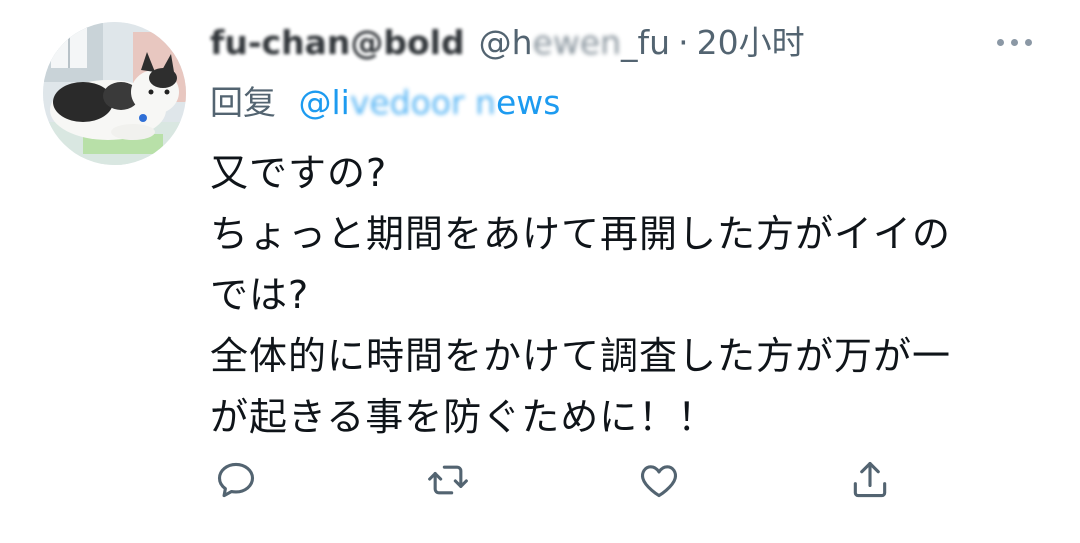  I want to click on comment-icon, so click(236, 480).